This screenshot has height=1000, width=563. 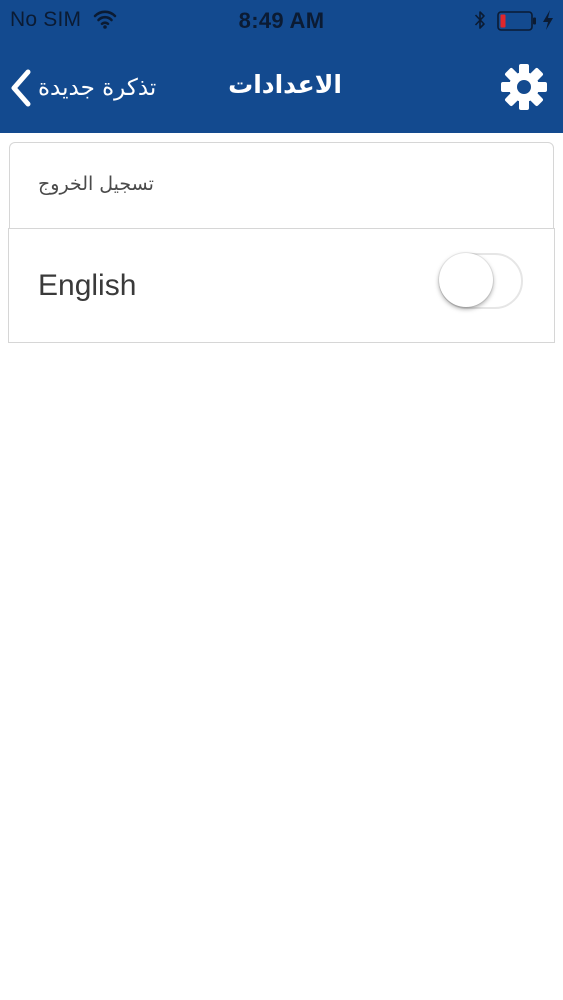 I want to click on english-language-row: English, so click(x=281, y=285).